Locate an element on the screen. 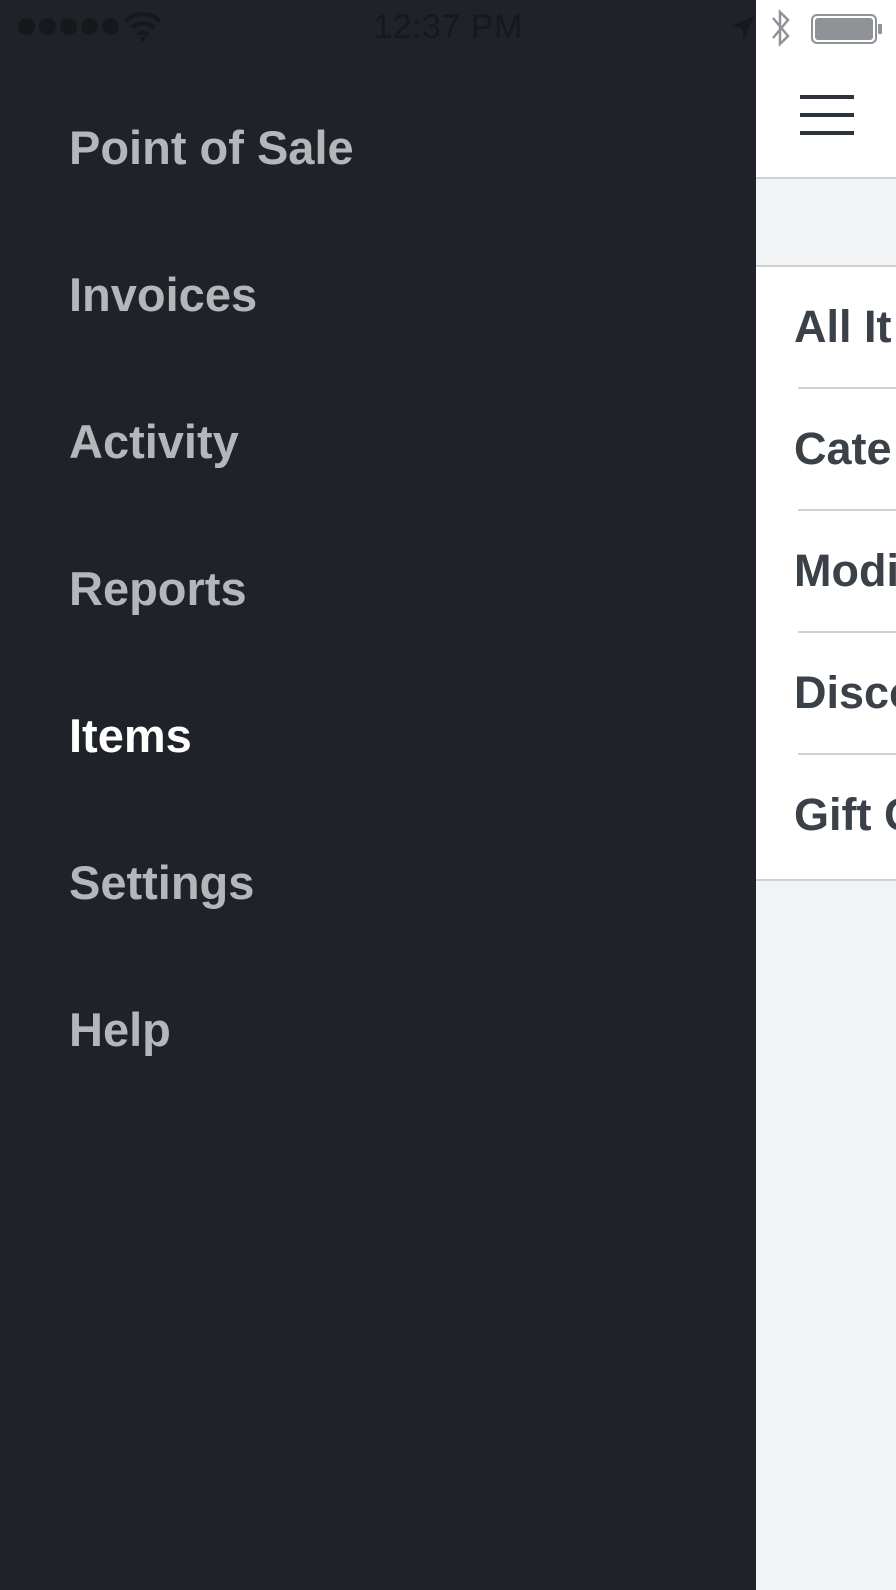  list-item-label: Cate is located at coordinates (843, 448).